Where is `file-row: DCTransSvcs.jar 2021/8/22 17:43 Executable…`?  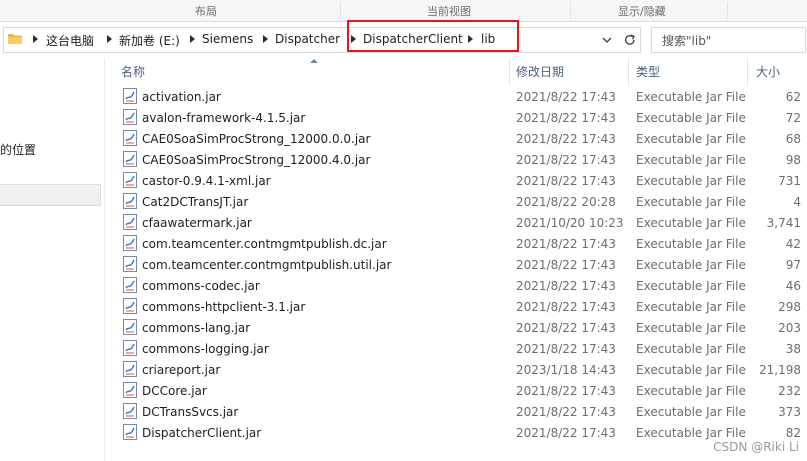
file-row: DCTransSvcs.jar 2021/8/22 17:43 Executable… is located at coordinates (456, 411).